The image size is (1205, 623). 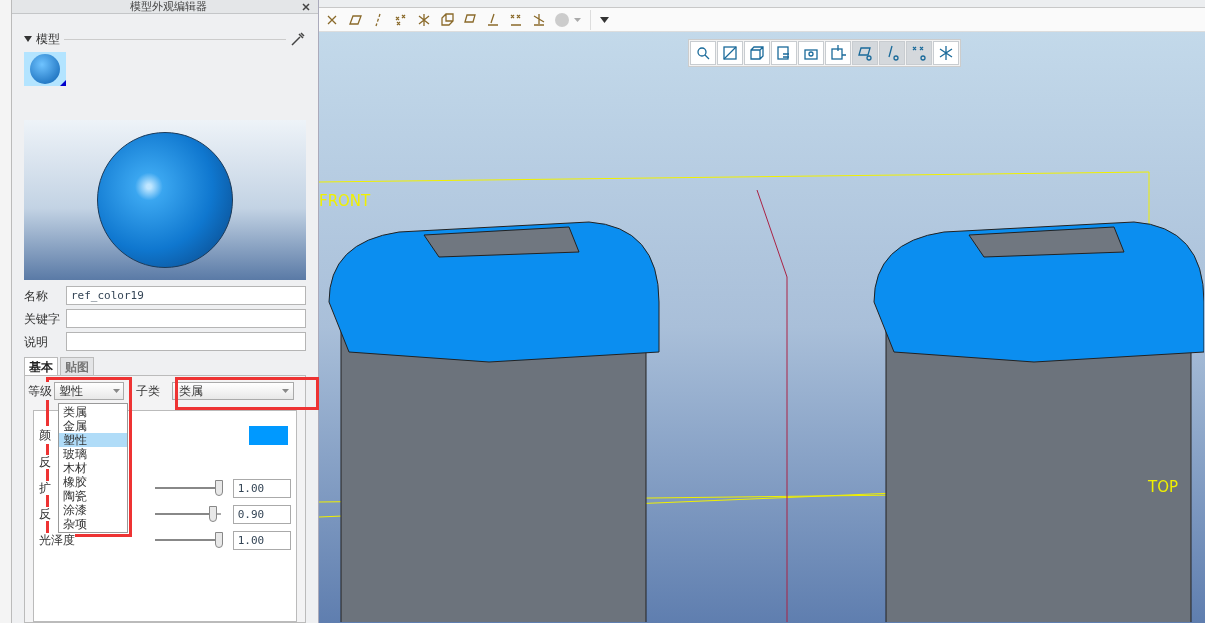 I want to click on datum-label: FRONT, so click(x=345, y=201).